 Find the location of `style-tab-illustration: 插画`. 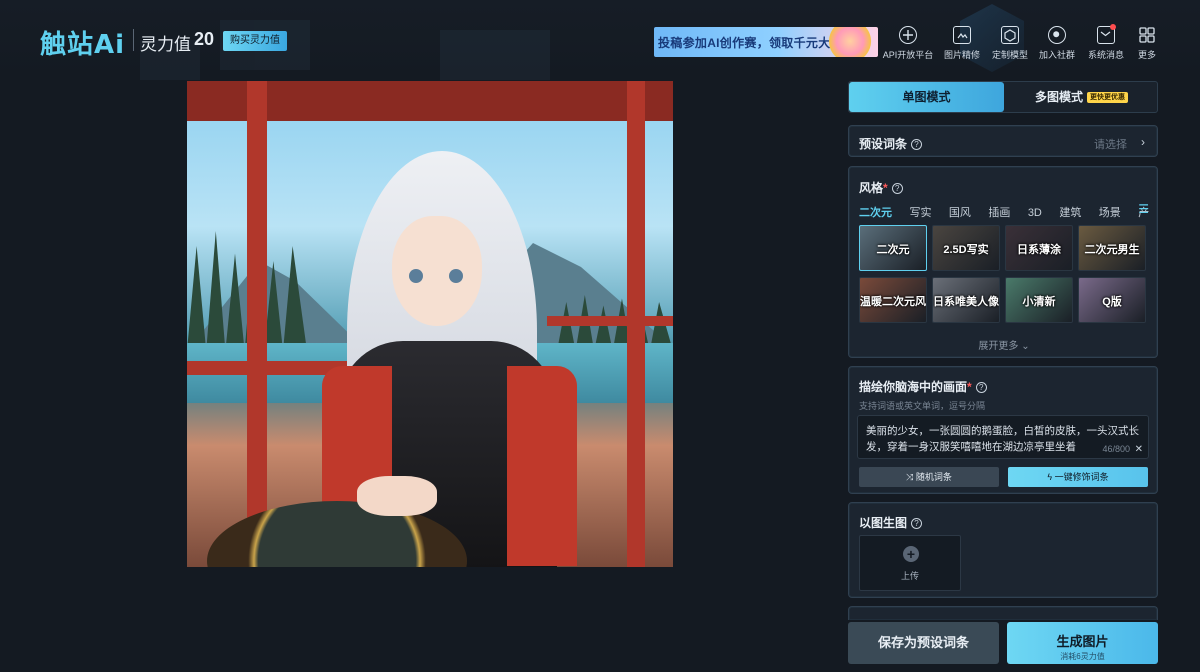

style-tab-illustration: 插画 is located at coordinates (999, 211).